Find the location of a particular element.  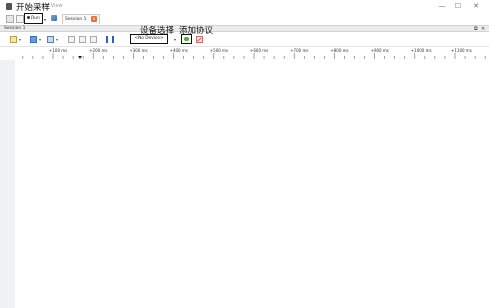

zoom-fit-icon is located at coordinates (93, 39).